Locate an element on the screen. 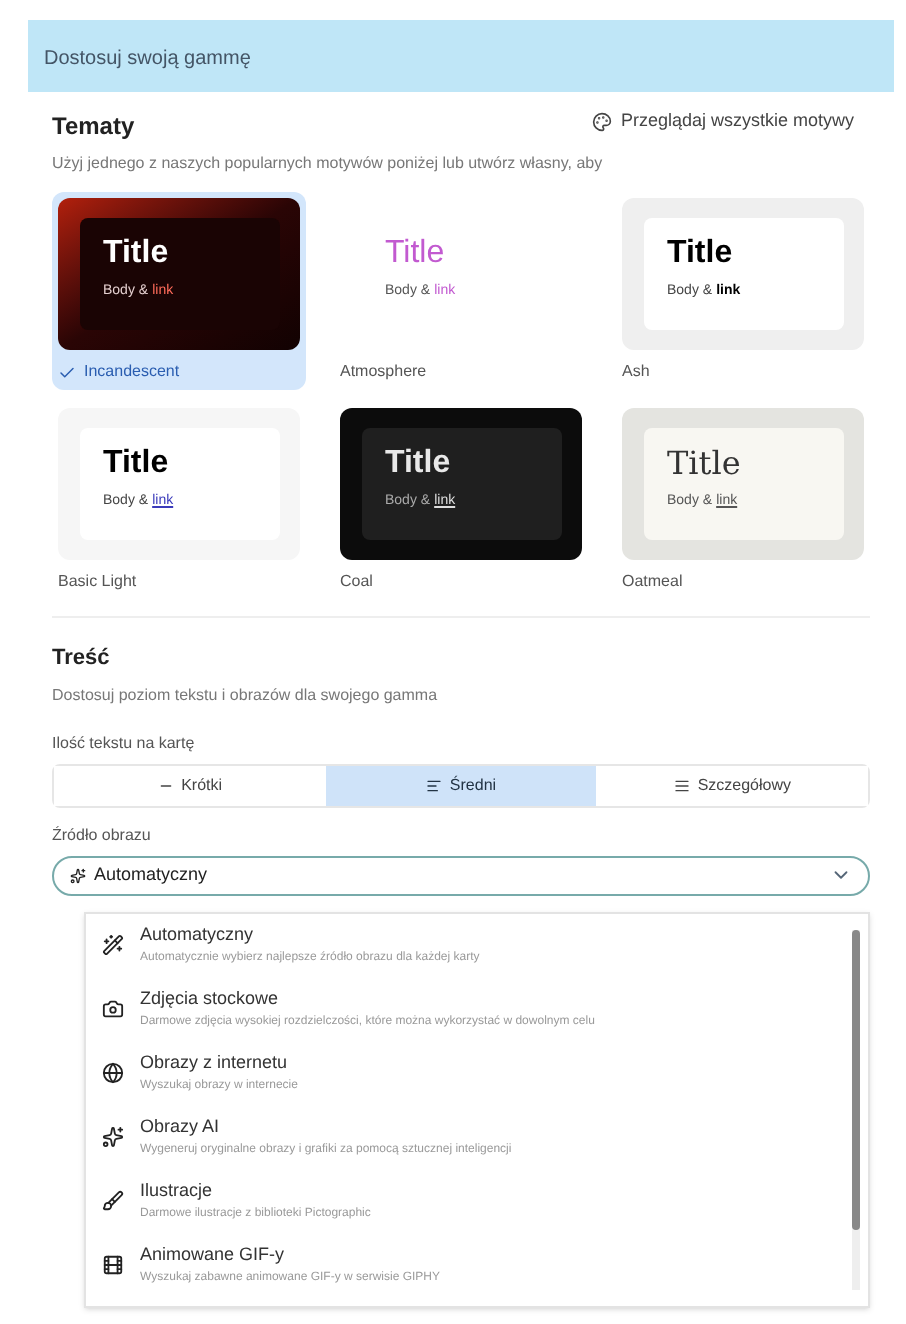  option-title: Zdjęcia stockowe is located at coordinates (210, 999).